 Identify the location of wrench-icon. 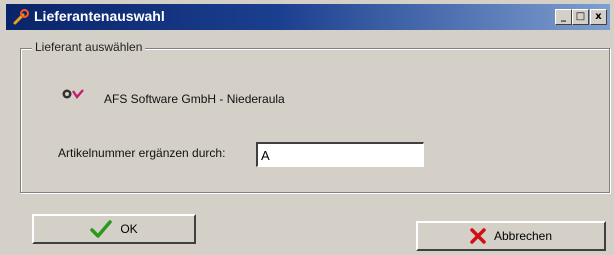
(21, 17).